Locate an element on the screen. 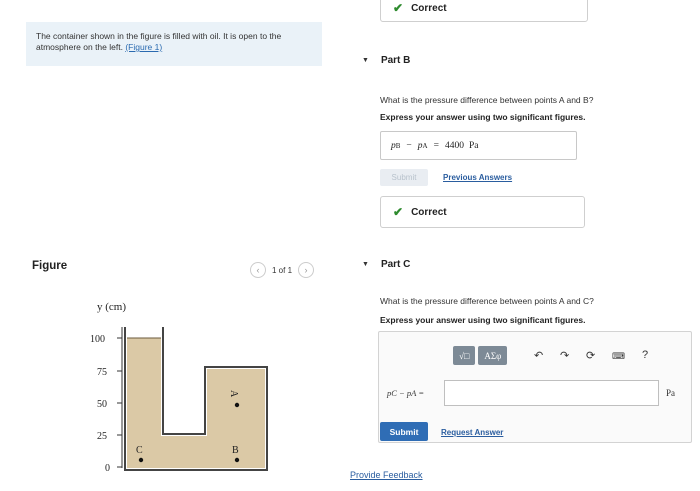  answer-unit: Pa is located at coordinates (473, 145).